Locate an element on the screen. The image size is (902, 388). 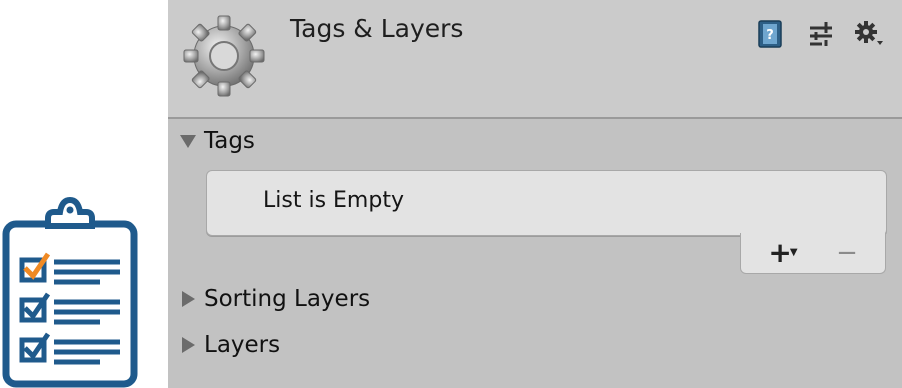
inspector-title: Tags & Layers is located at coordinates (377, 28).